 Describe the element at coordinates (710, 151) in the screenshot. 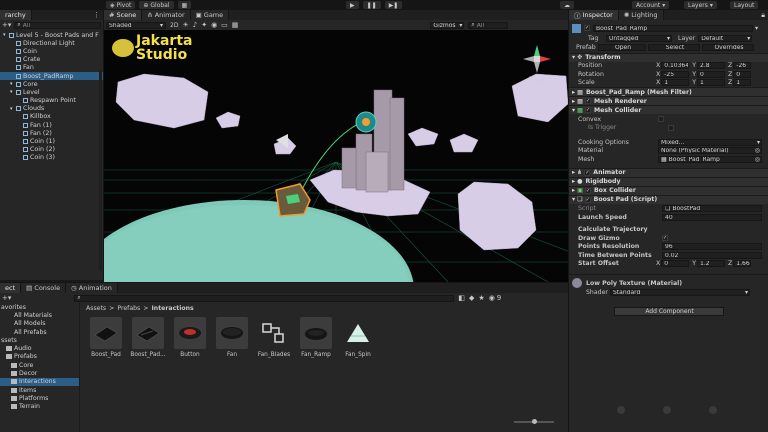

I see `material-field: None (Physic Material) ◎` at that location.